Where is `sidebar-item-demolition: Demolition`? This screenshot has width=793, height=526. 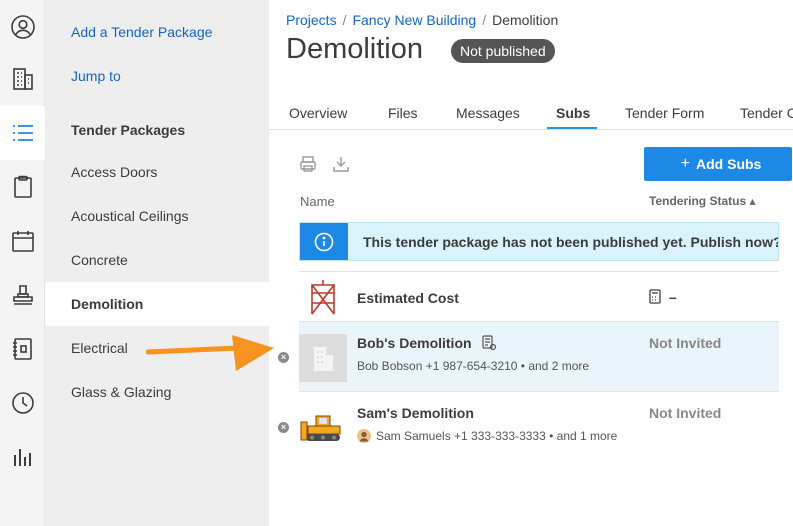
sidebar-item-demolition: Demolition is located at coordinates (157, 304).